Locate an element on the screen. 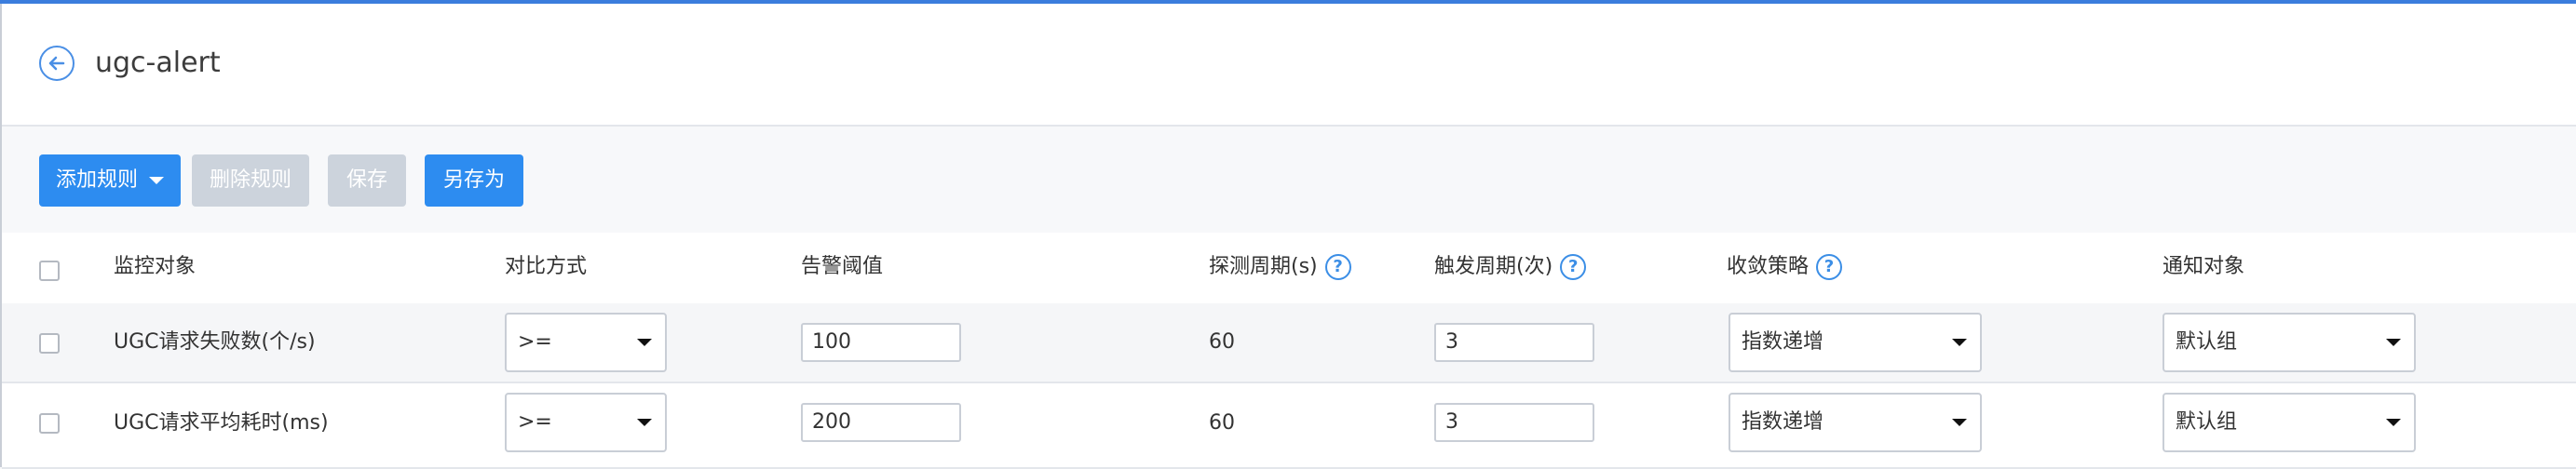 The height and width of the screenshot is (469, 2576). delete-rule-button: 删除规则 is located at coordinates (250, 180).